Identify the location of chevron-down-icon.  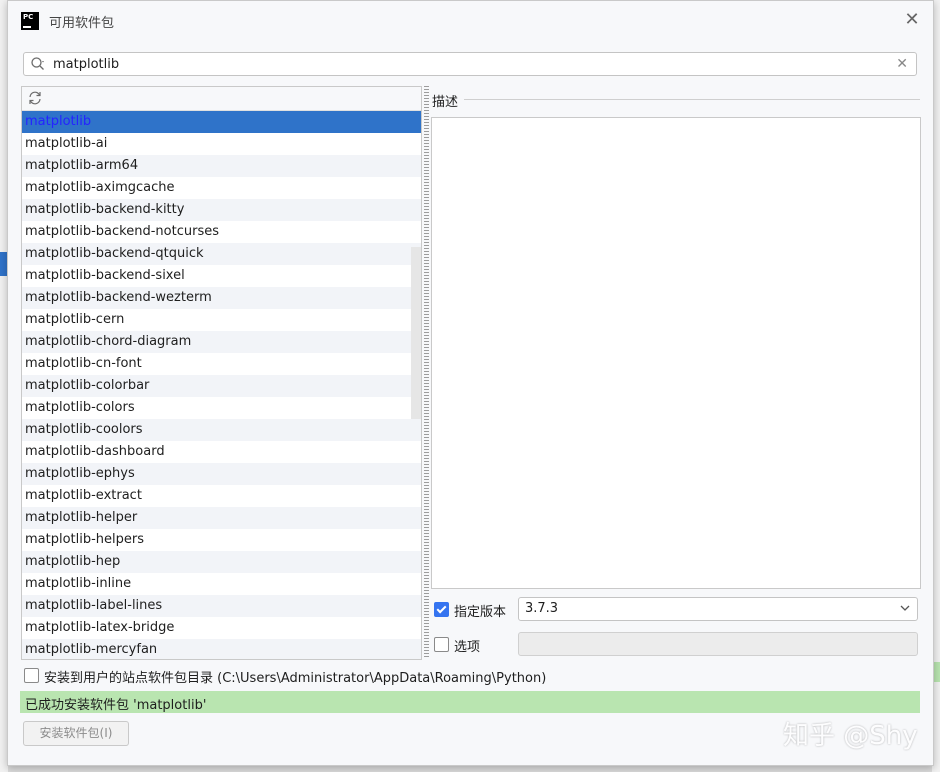
(905, 608).